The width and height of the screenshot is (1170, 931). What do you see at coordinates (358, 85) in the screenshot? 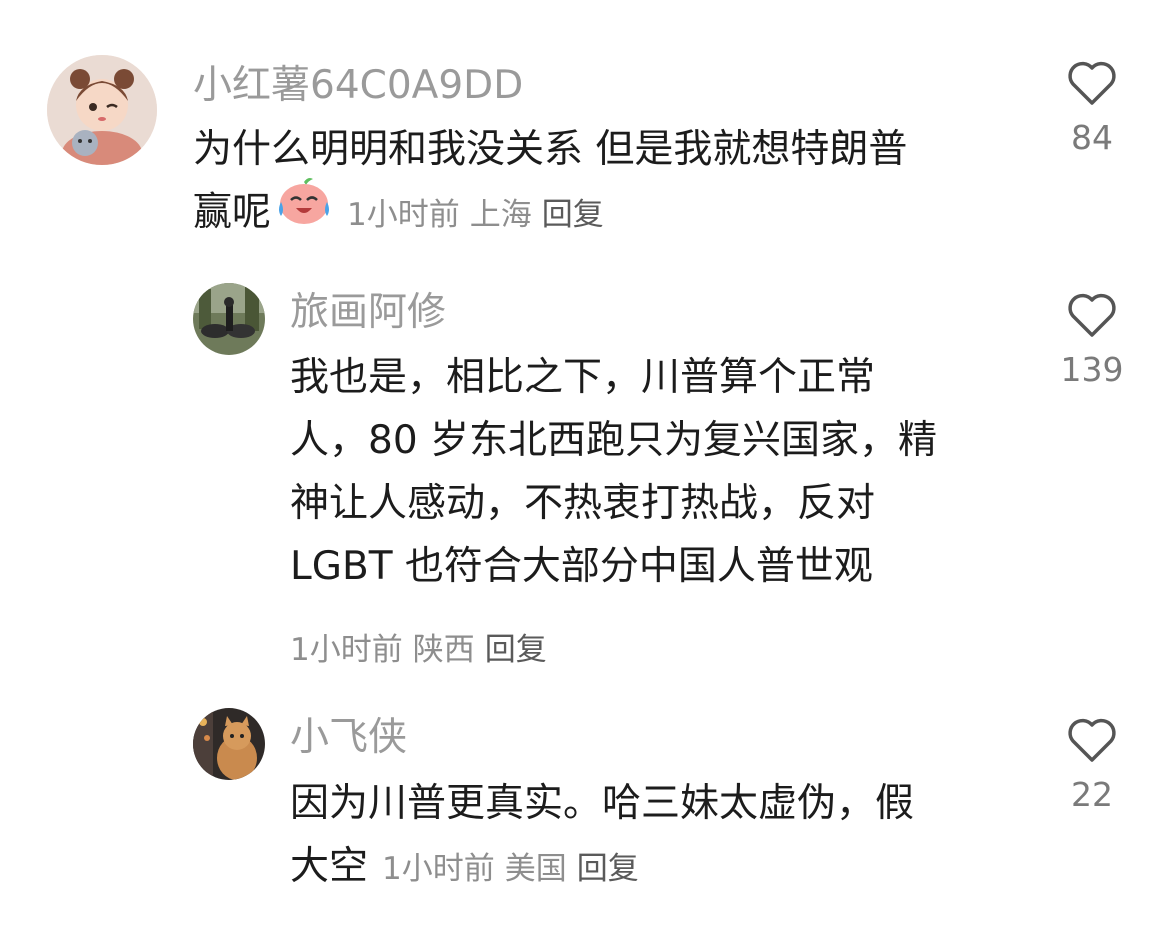
I see `username: 小红薯64C0A9DD` at bounding box center [358, 85].